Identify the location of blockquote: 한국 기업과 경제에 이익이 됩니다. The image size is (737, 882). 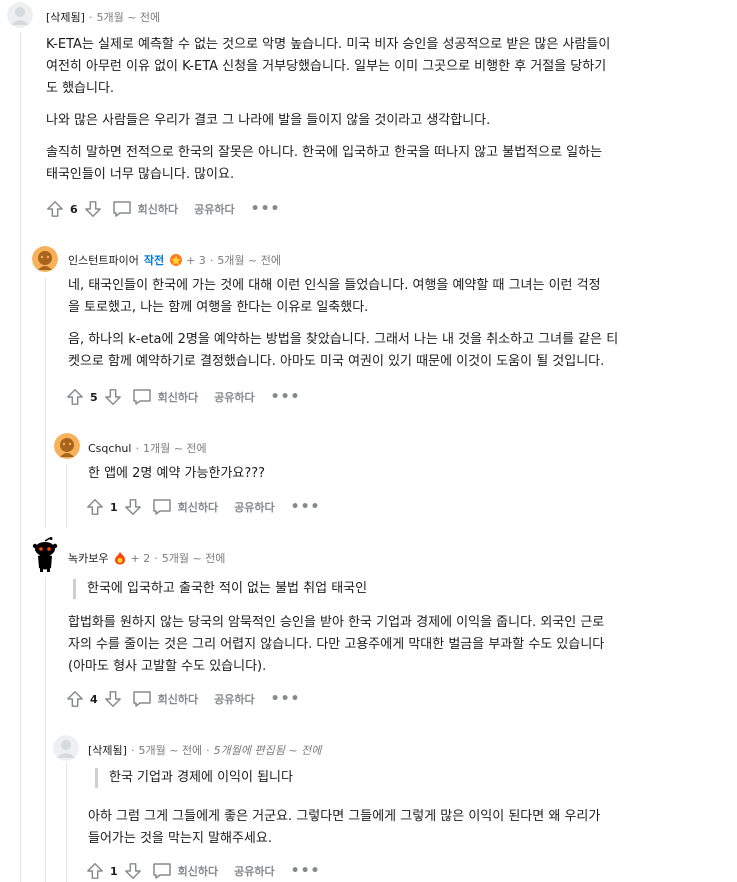
(395, 778).